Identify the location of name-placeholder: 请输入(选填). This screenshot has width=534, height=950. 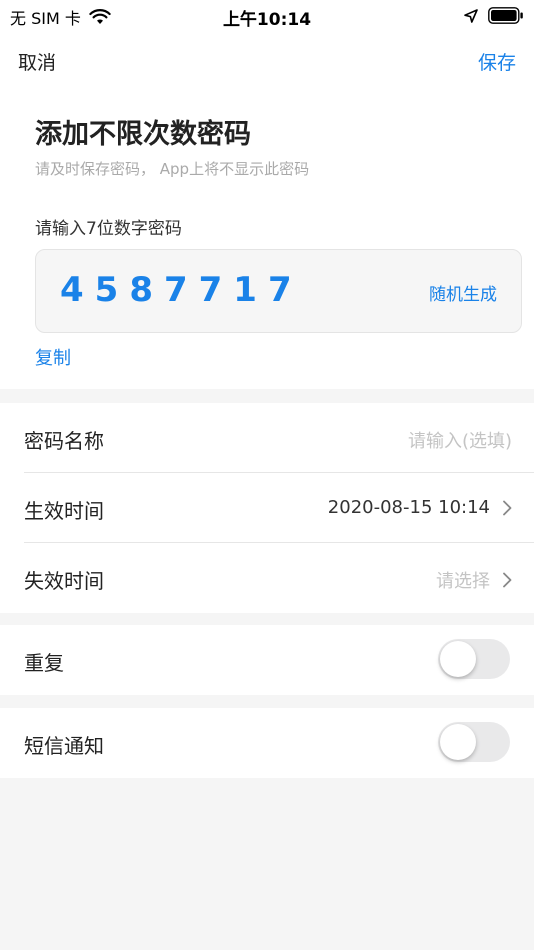
(459, 441).